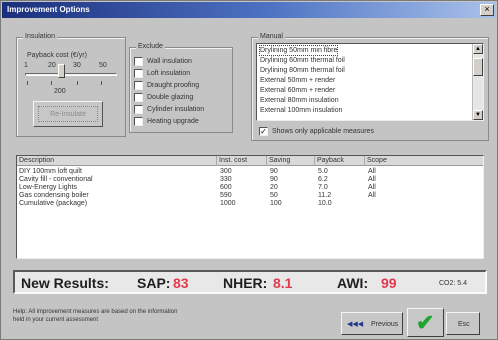 The height and width of the screenshot is (340, 498). I want to click on list-item: External 50mm + render, so click(297, 80).